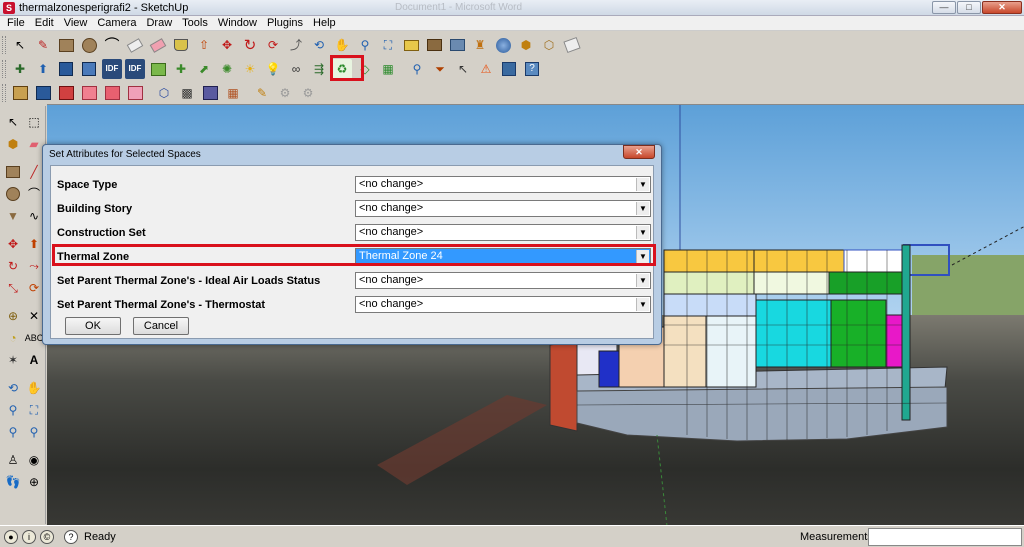  Describe the element at coordinates (187, 93) in the screenshot. I see `wire-grid-icon: ▩` at that location.